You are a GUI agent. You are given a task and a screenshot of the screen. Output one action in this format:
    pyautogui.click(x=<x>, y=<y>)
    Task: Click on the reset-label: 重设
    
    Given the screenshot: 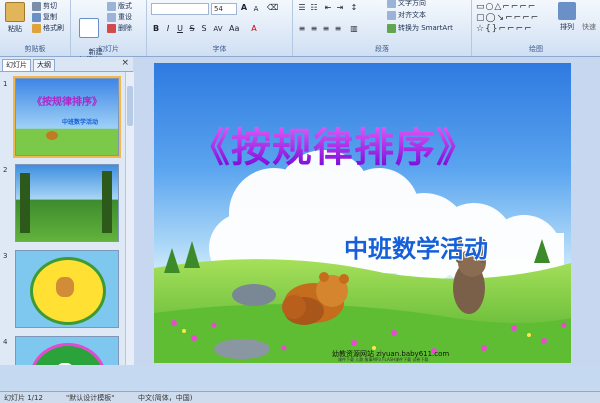 What is the action you would take?
    pyautogui.click(x=125, y=17)
    